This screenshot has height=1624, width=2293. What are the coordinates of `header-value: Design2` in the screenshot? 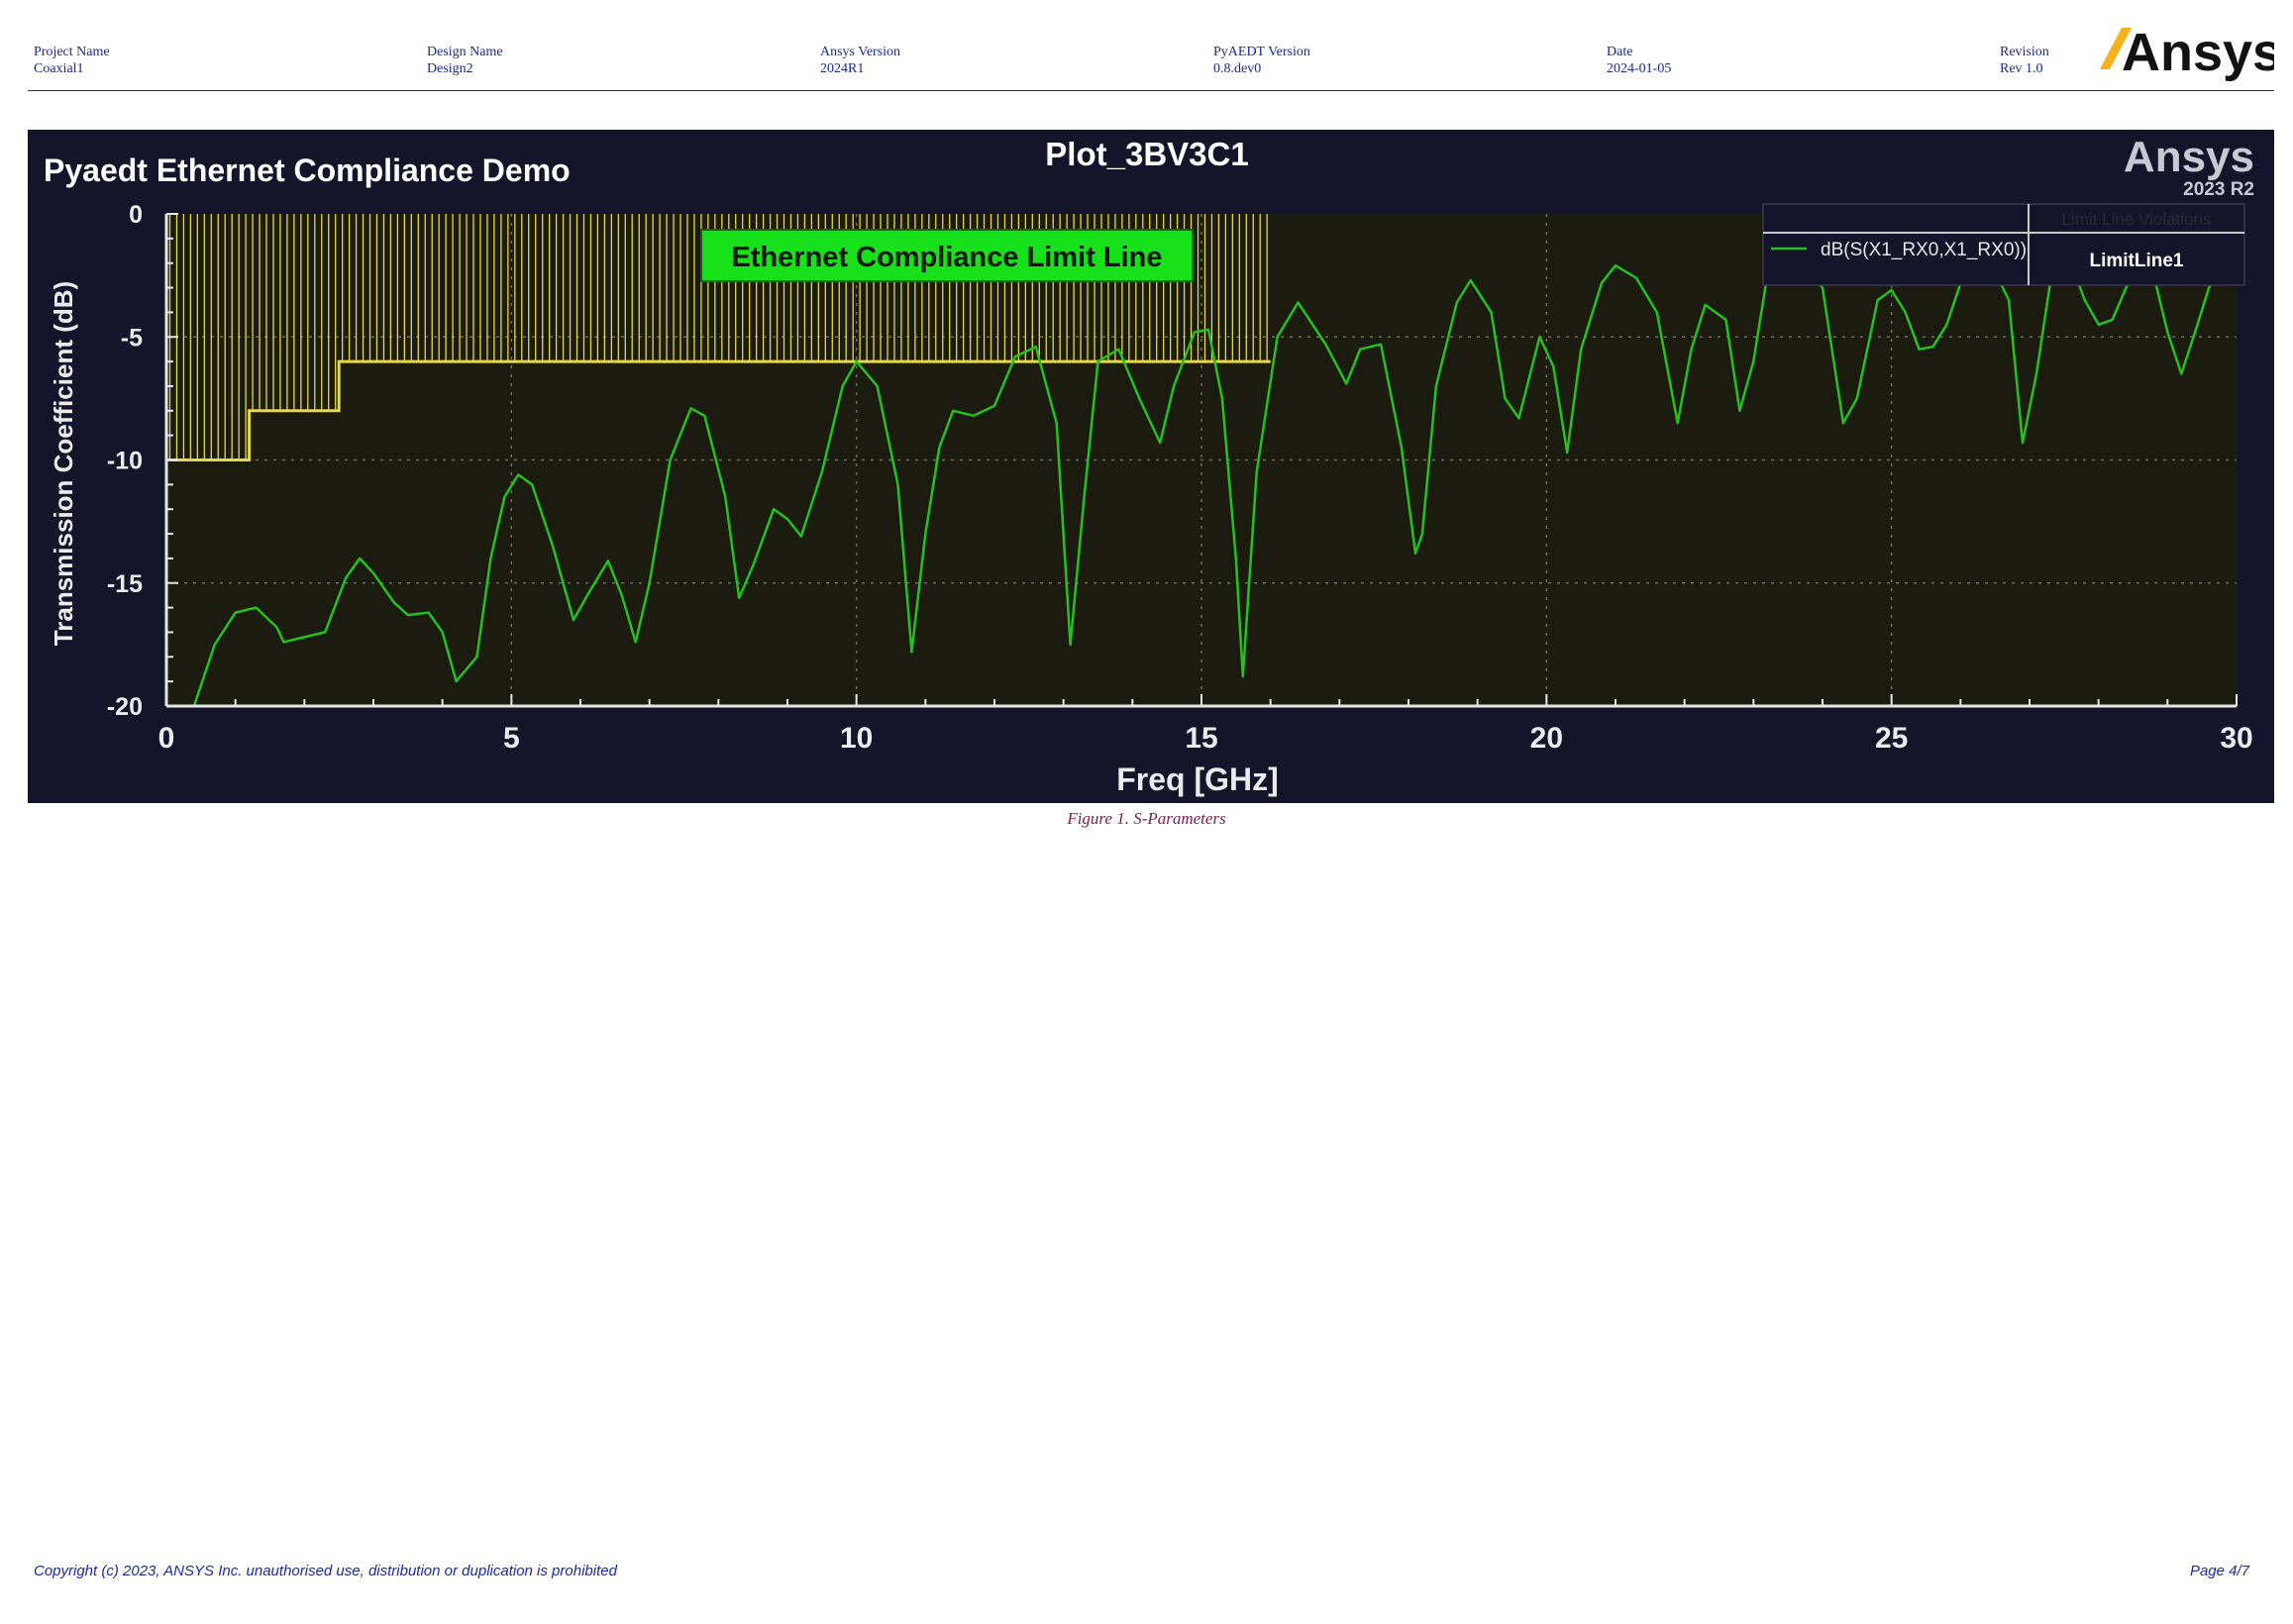 It's located at (450, 68).